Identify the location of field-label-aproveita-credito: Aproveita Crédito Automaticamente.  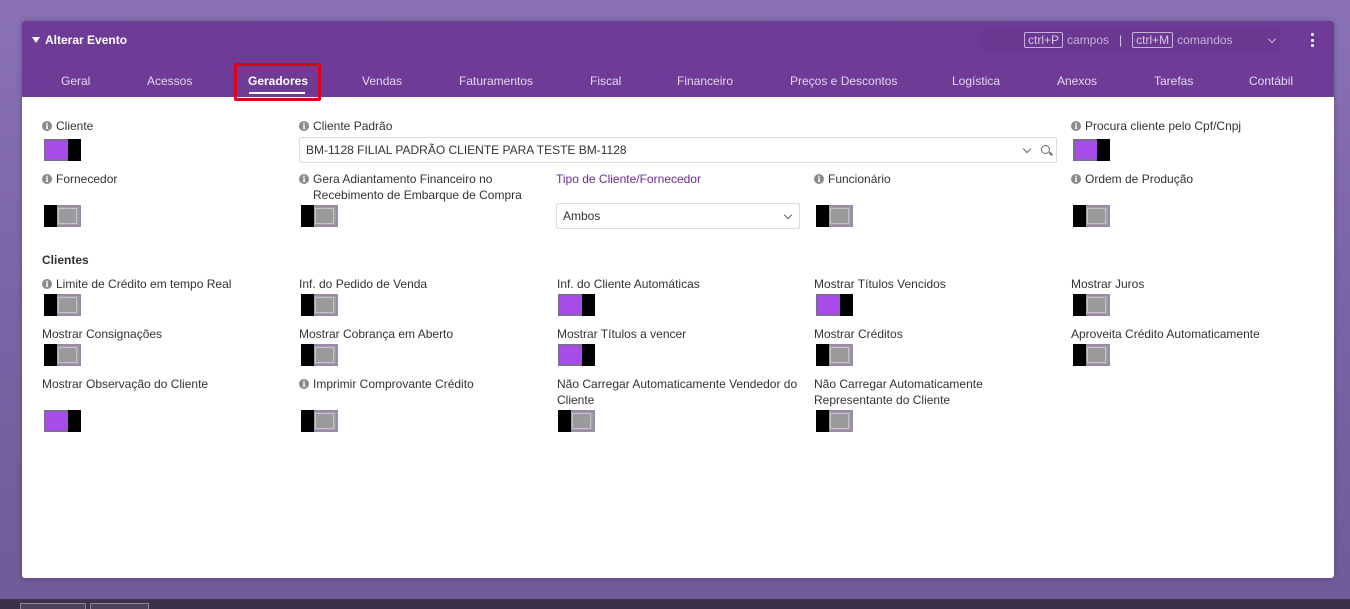
(1165, 334).